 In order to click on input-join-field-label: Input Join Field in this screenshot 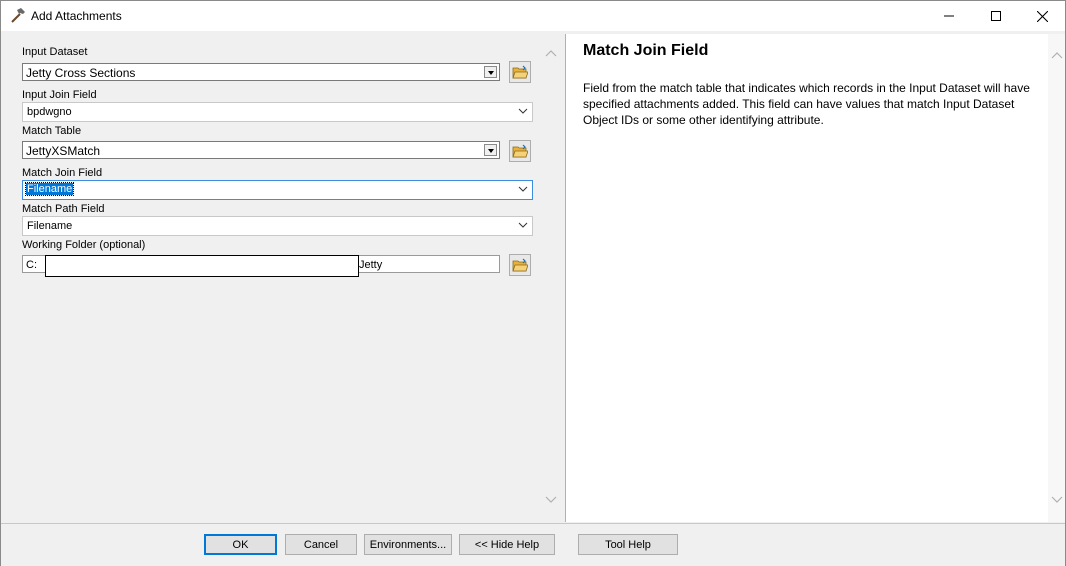, I will do `click(59, 95)`.